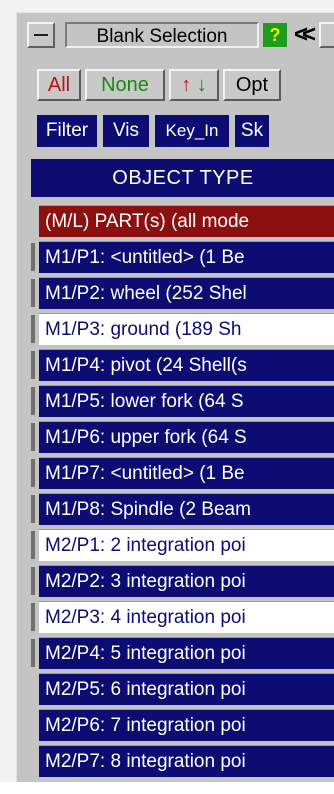 This screenshot has height=794, width=334. I want to click on filter-button: Filter, so click(67, 131).